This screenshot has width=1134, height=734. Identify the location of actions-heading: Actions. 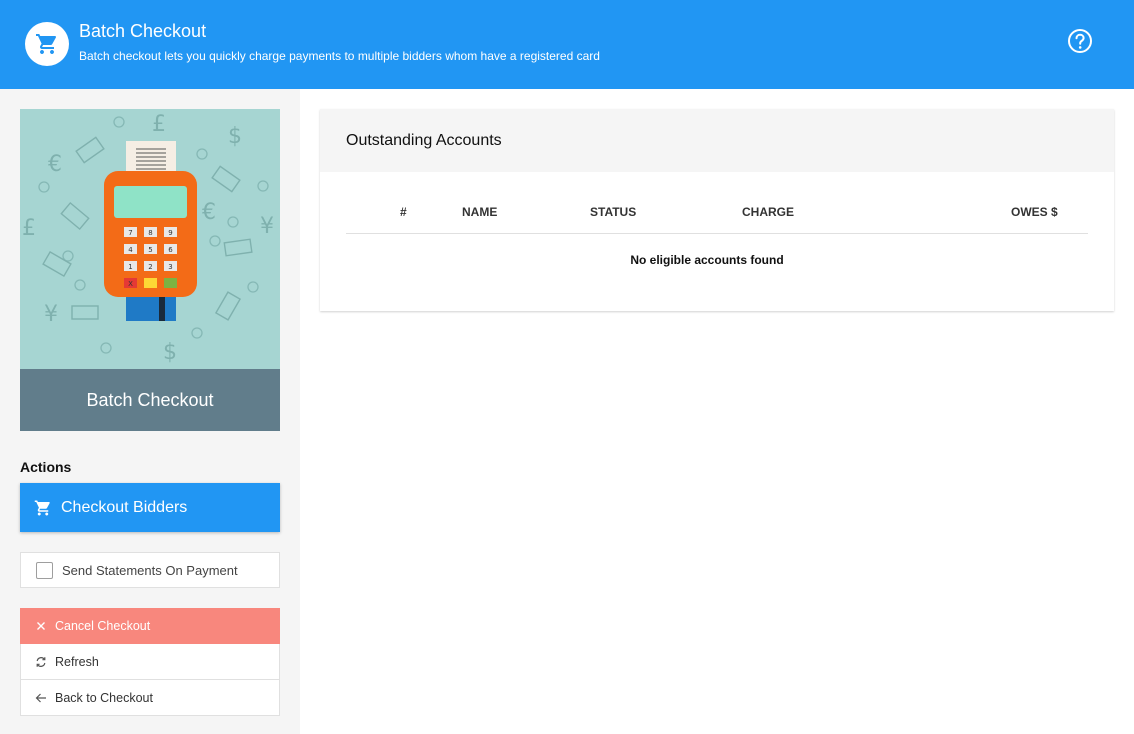
(46, 467).